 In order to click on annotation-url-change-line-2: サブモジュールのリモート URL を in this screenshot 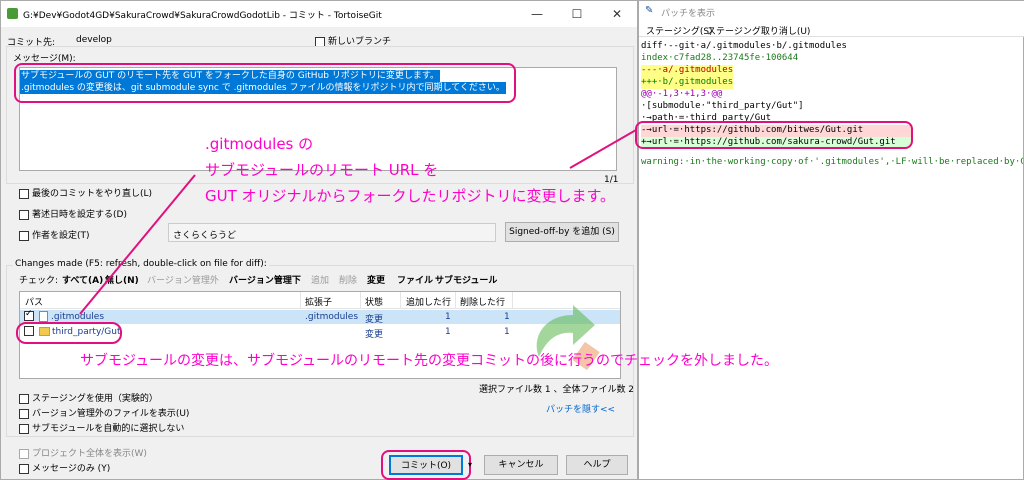, I will do `click(322, 170)`.